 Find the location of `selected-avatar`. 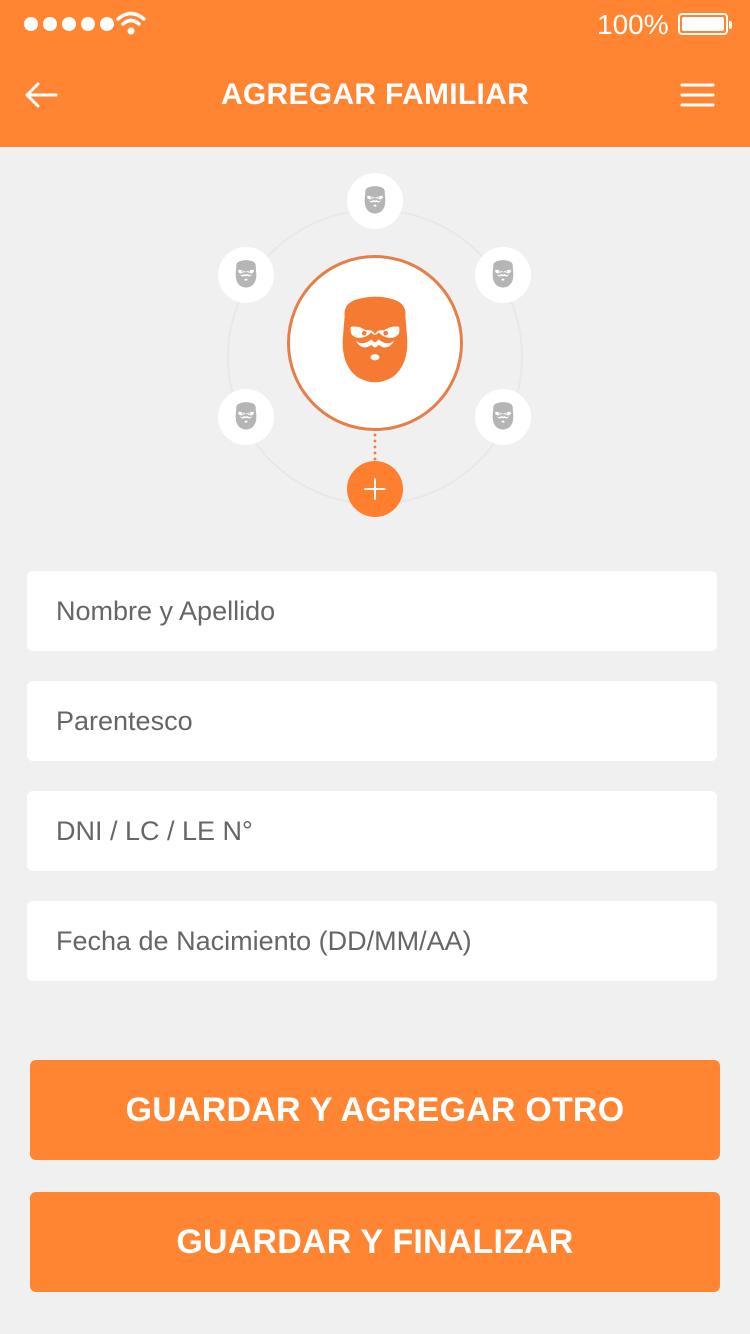

selected-avatar is located at coordinates (375, 343).